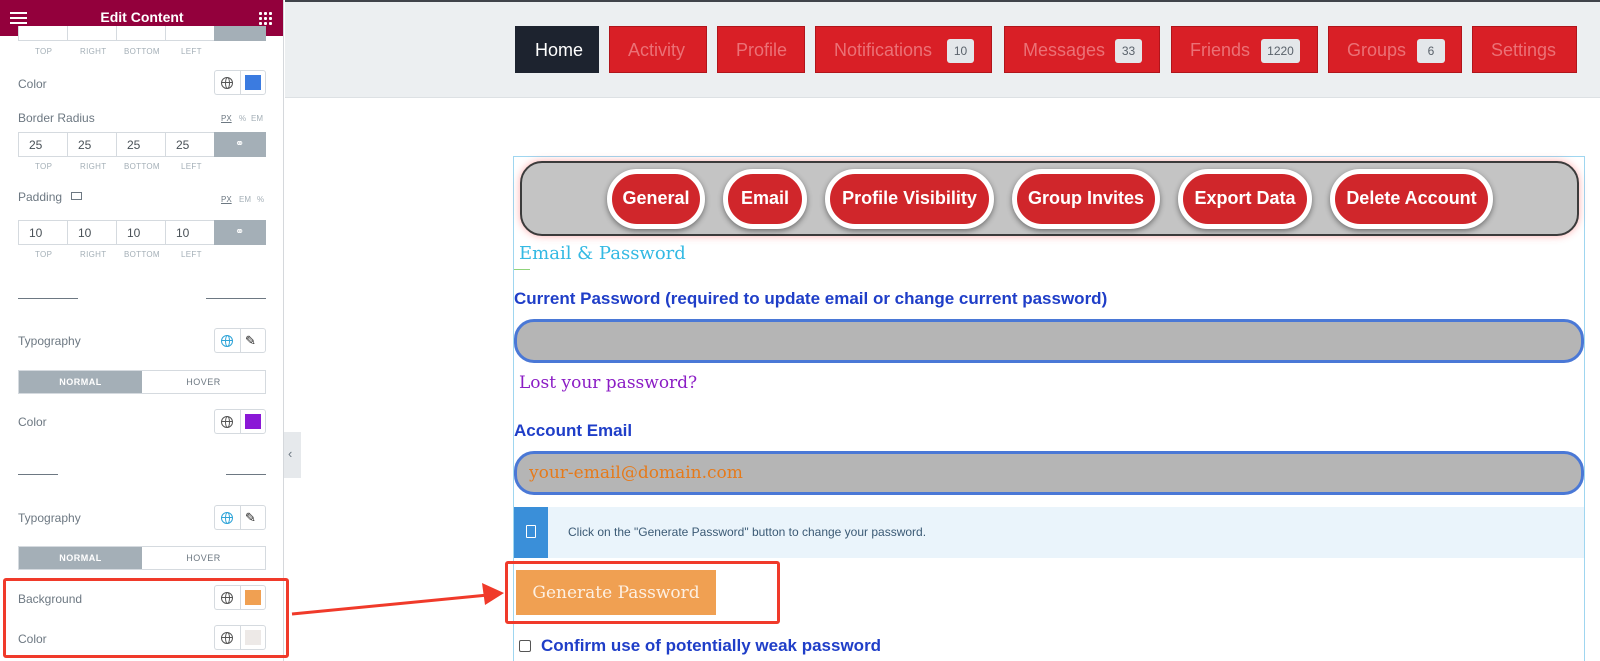  Describe the element at coordinates (42, 33) in the screenshot. I see `dim-top-input` at that location.